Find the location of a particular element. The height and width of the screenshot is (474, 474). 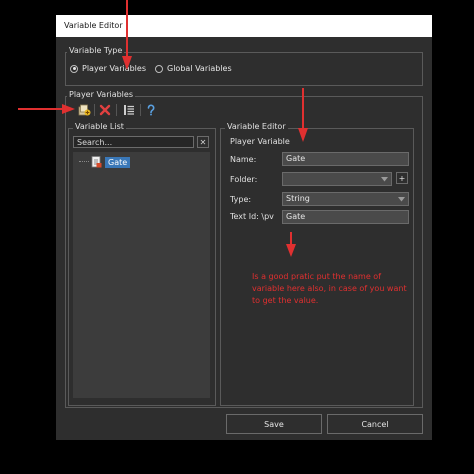

tree-item-label: Gate is located at coordinates (118, 162).